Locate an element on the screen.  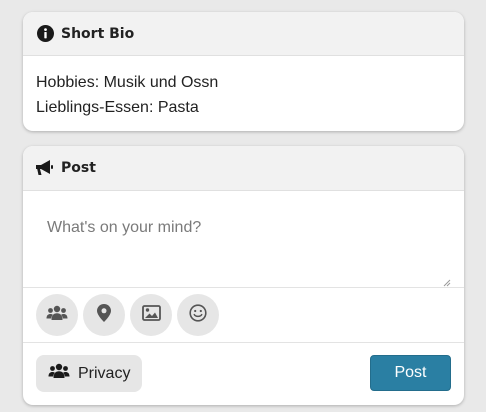
privacy-label: Privacy is located at coordinates (104, 373).